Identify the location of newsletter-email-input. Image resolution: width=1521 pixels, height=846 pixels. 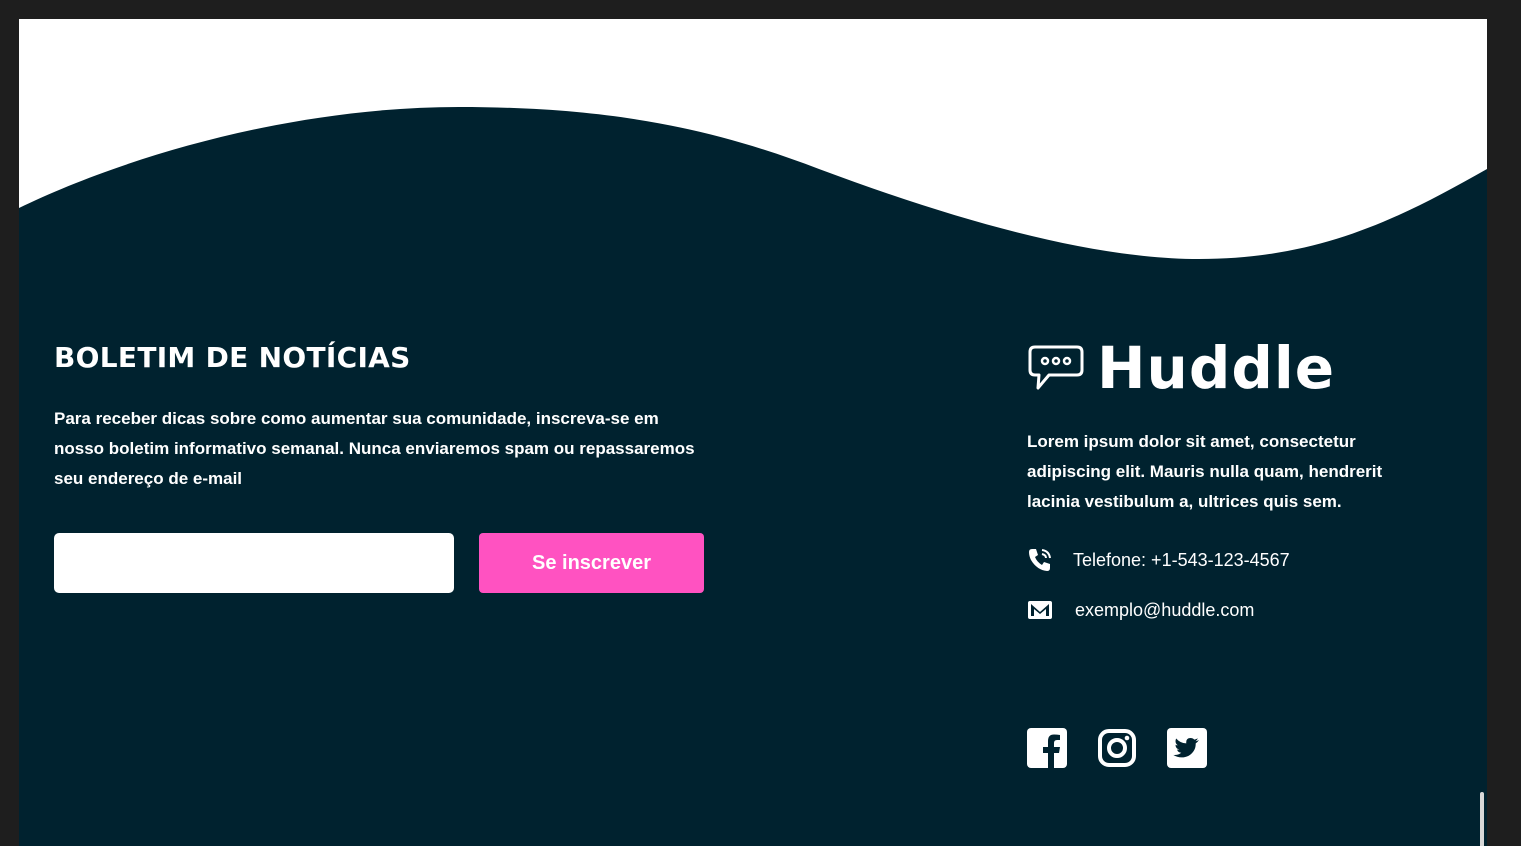
(254, 563).